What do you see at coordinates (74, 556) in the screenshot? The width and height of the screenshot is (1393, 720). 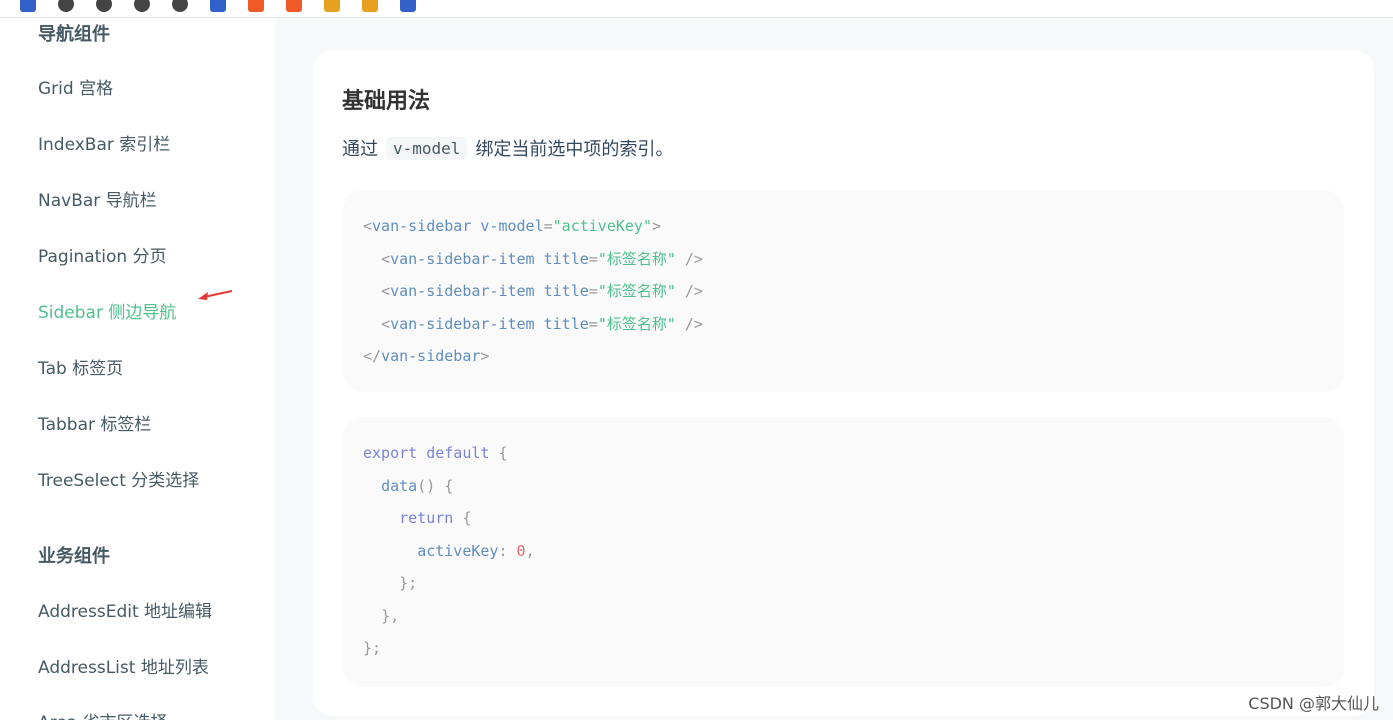 I see `group-title-business: 业务组件` at bounding box center [74, 556].